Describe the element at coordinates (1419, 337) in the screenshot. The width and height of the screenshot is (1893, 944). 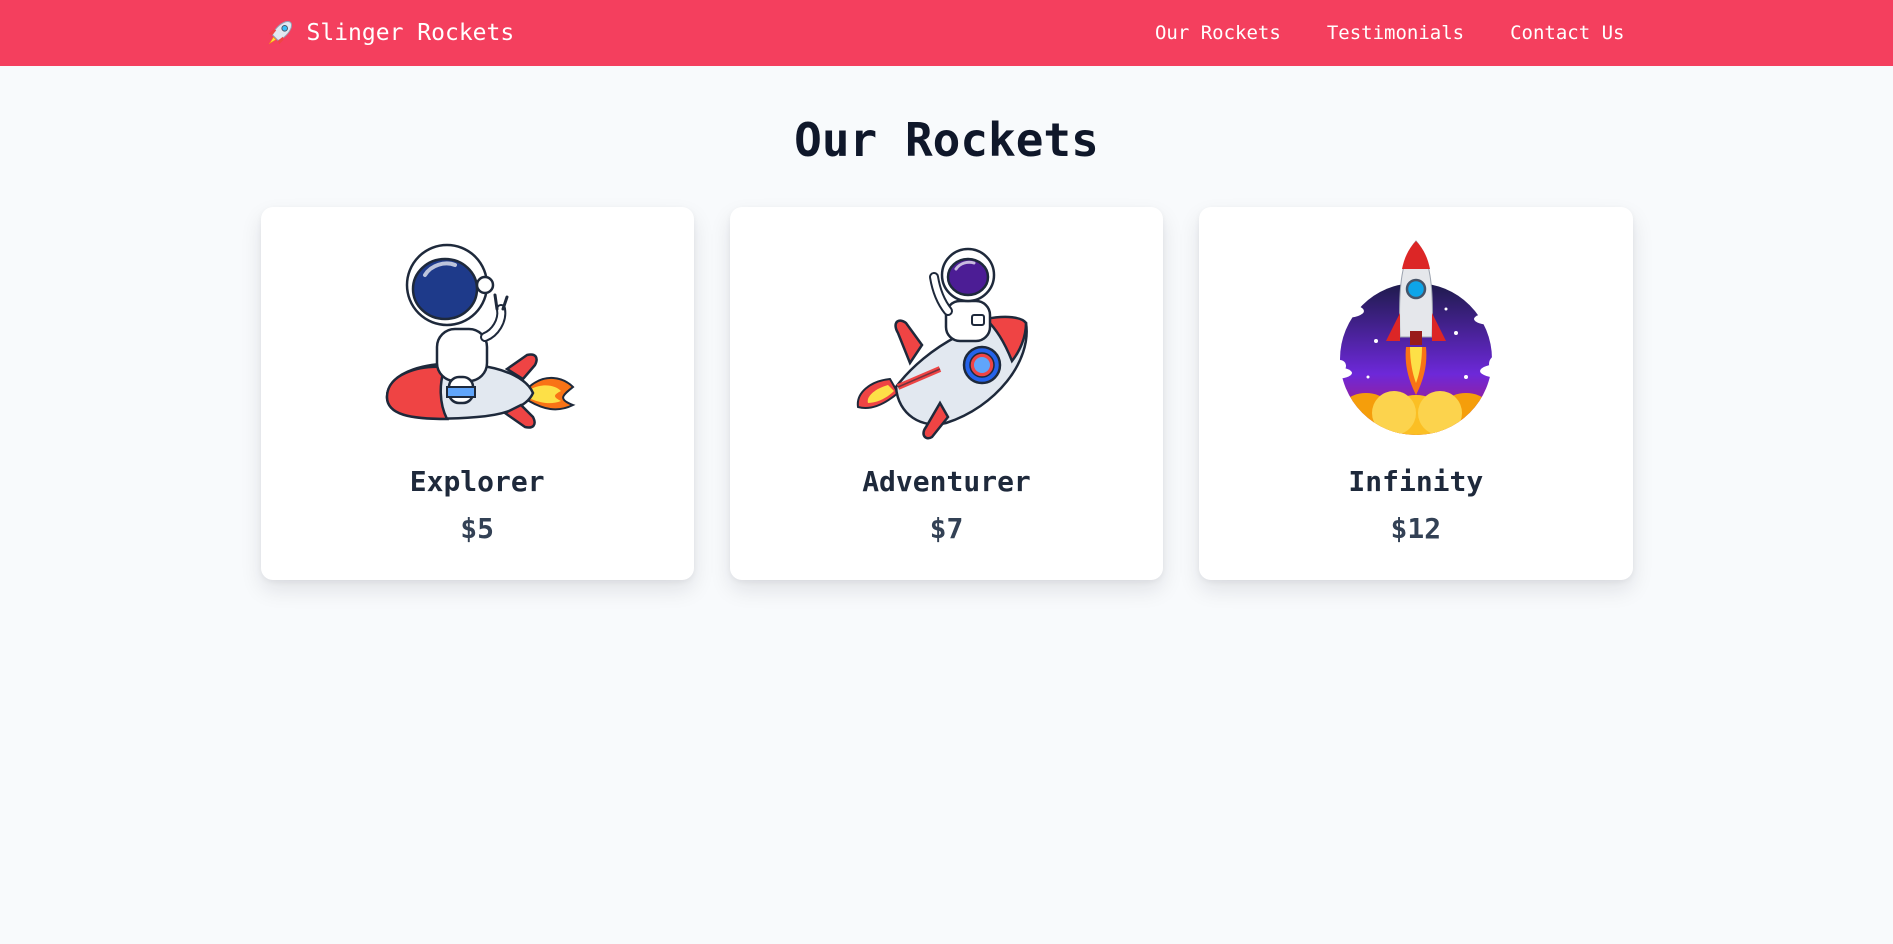
I see `rocket-launch-night-sky-illustration` at that location.